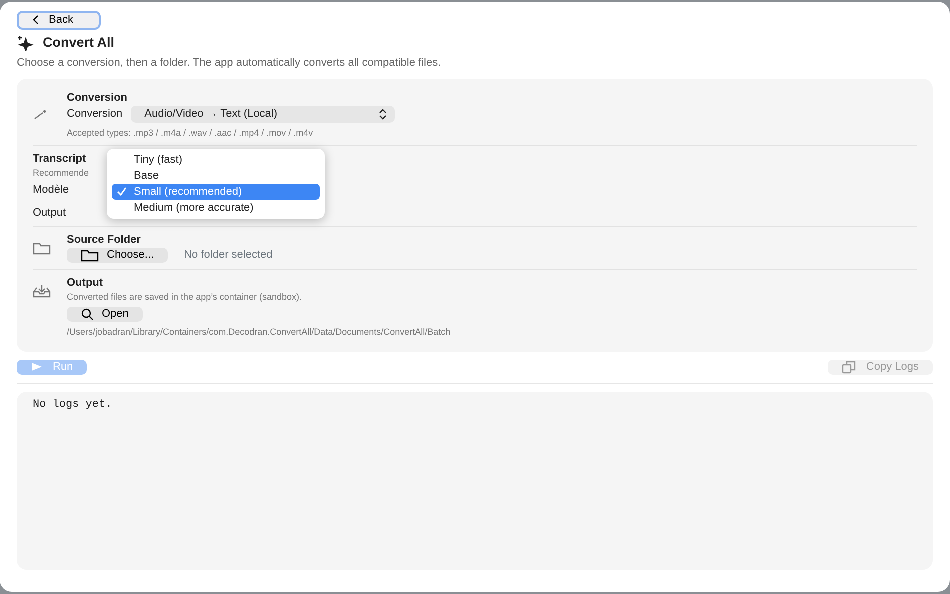 This screenshot has height=594, width=950. What do you see at coordinates (37, 367) in the screenshot?
I see `play-icon` at bounding box center [37, 367].